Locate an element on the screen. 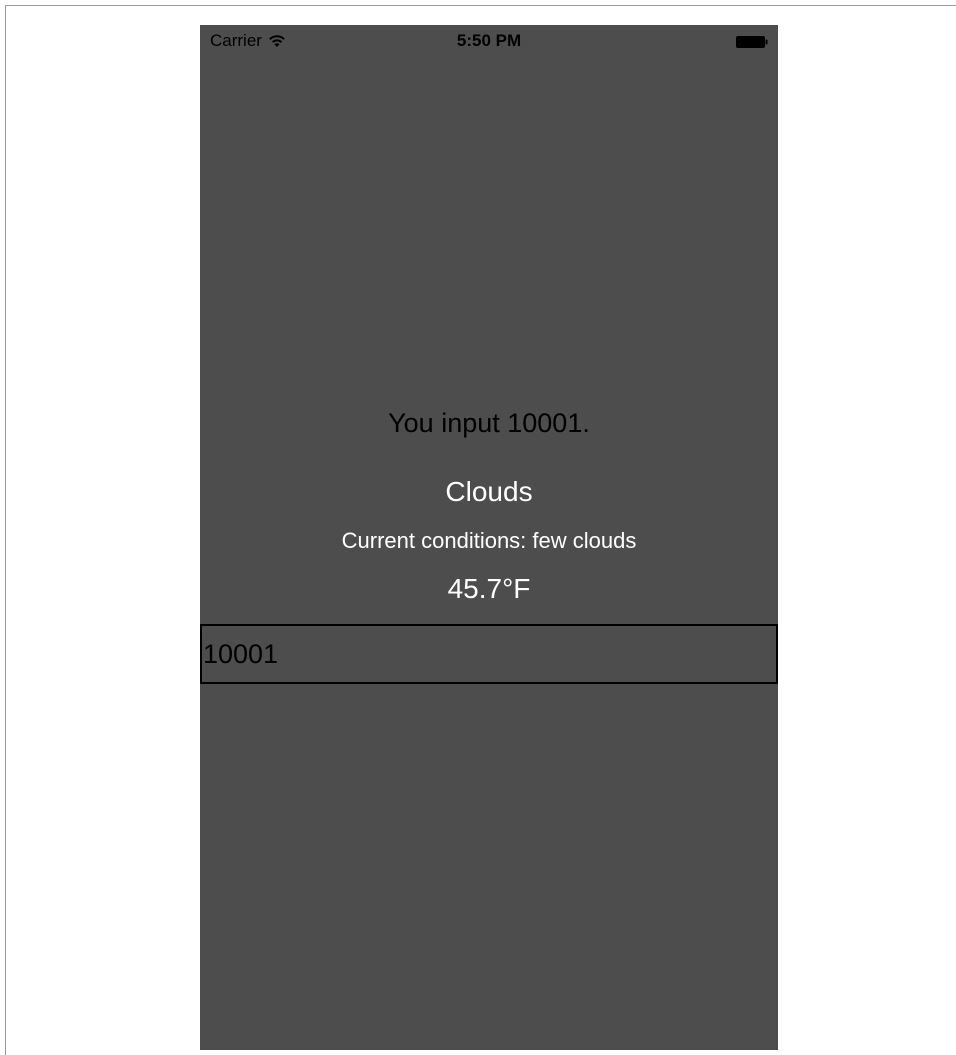 This screenshot has height=1055, width=956. weather-condition-label: Clouds is located at coordinates (489, 491).